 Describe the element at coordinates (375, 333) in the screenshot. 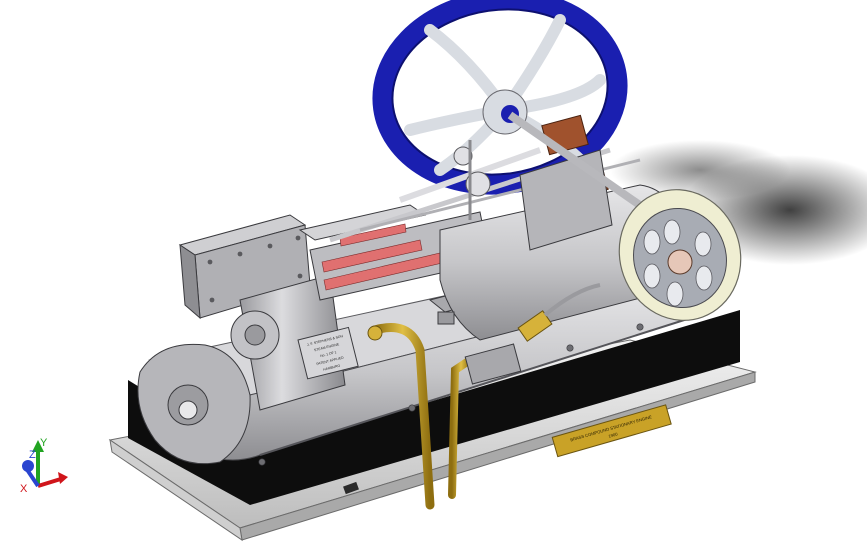

I see `pipe-union` at that location.